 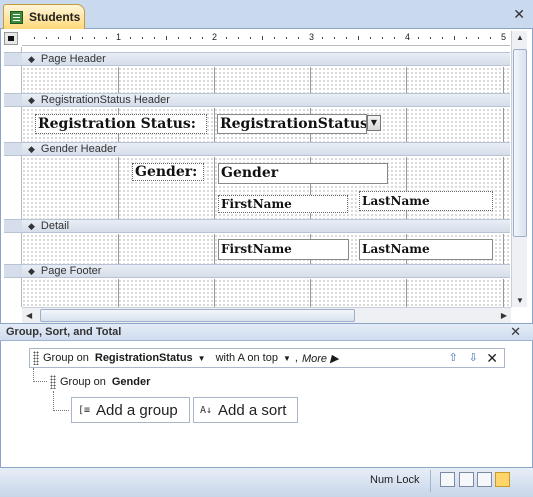 What do you see at coordinates (504, 315) in the screenshot?
I see `scroll-right-icon: ▶` at bounding box center [504, 315].